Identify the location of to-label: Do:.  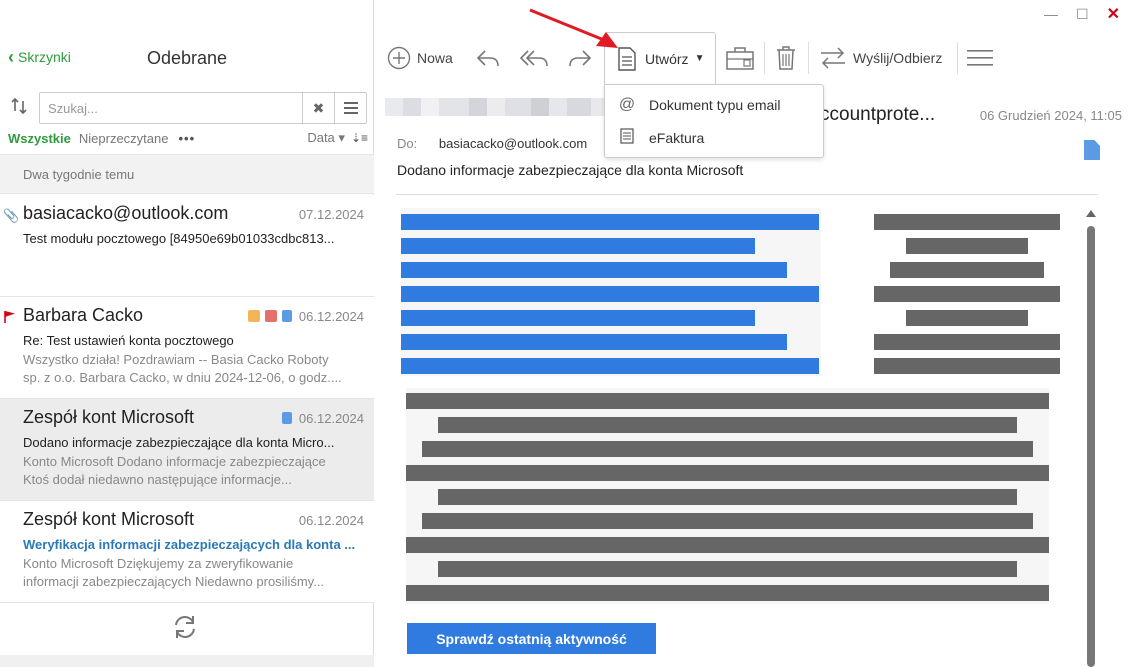
(407, 143).